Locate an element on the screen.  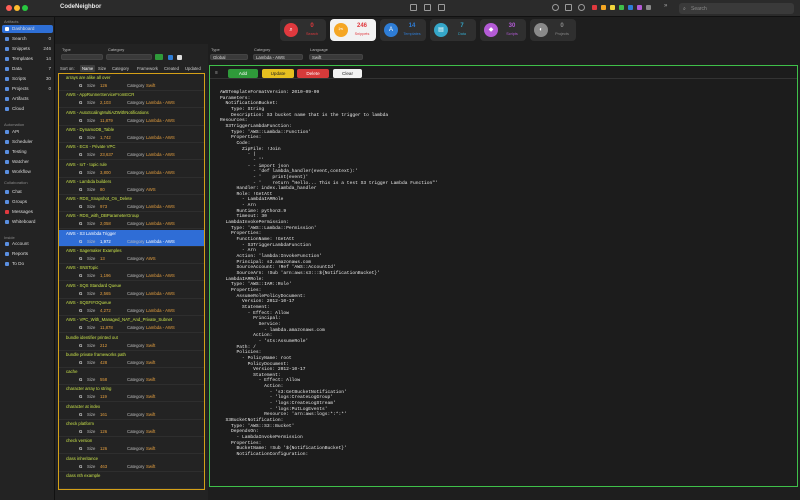
list-item: check platform G Size 126 Category Swift is located at coordinates (131, 428).